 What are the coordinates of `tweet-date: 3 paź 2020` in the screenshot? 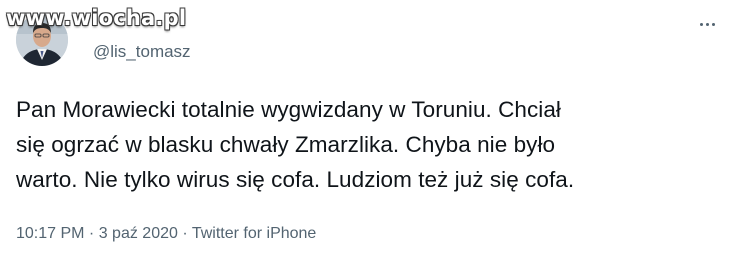 It's located at (138, 233).